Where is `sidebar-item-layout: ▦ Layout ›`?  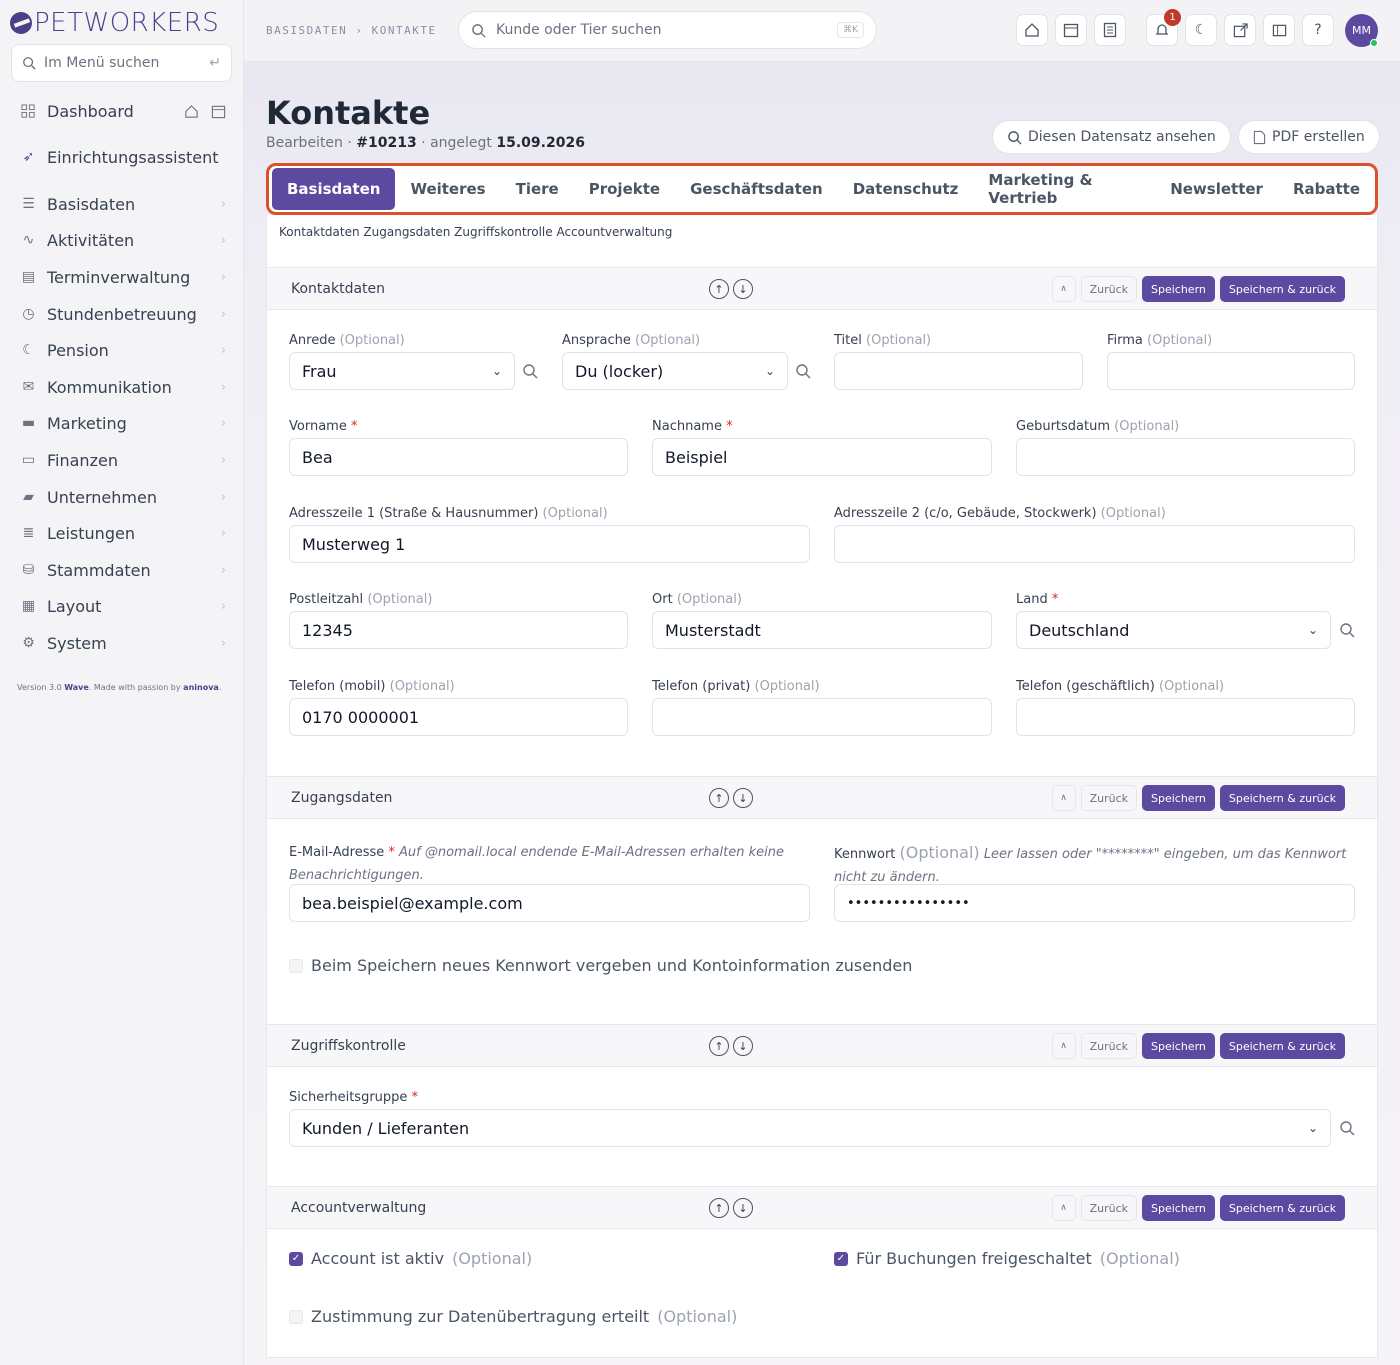 sidebar-item-layout: ▦ Layout › is located at coordinates (123, 606).